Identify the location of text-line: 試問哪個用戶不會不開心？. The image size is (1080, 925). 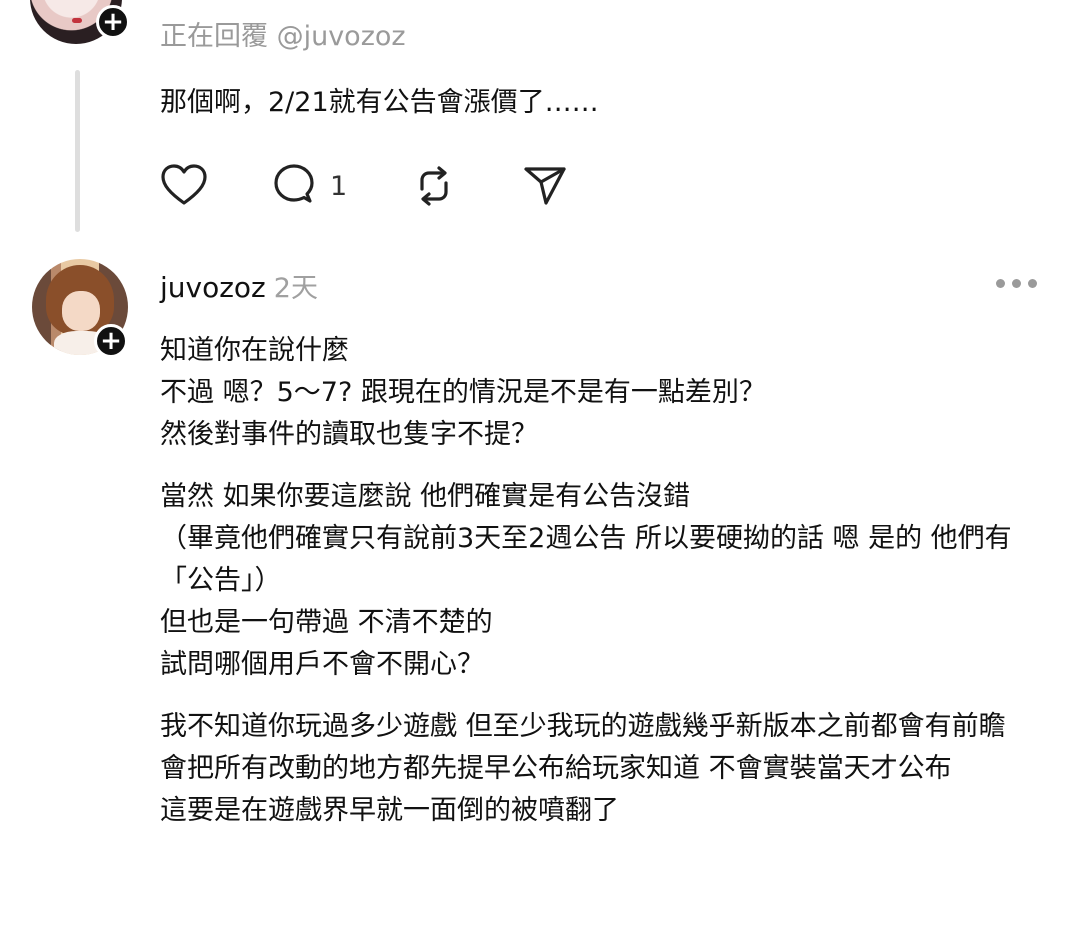
(322, 664).